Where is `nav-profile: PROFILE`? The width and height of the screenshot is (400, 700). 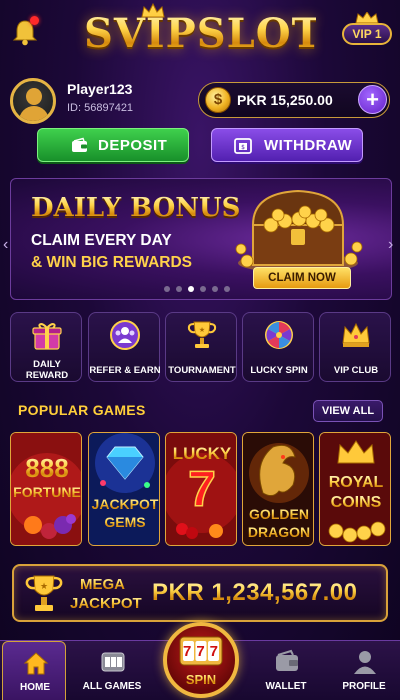 nav-profile: PROFILE is located at coordinates (364, 670).